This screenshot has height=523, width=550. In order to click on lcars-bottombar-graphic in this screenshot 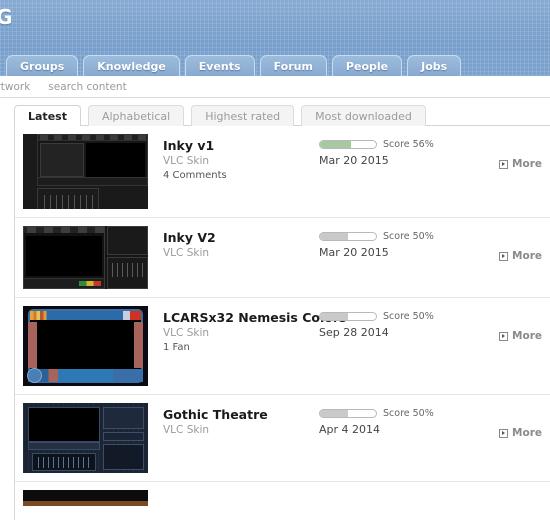, I will do `click(85, 375)`.